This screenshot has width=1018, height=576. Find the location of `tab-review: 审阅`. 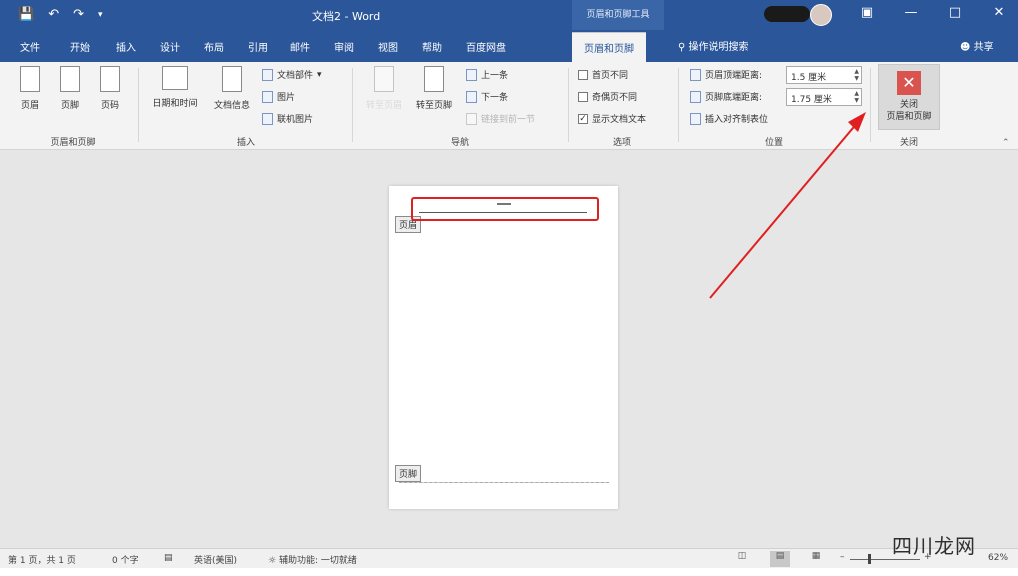

tab-review: 审阅 is located at coordinates (344, 46).